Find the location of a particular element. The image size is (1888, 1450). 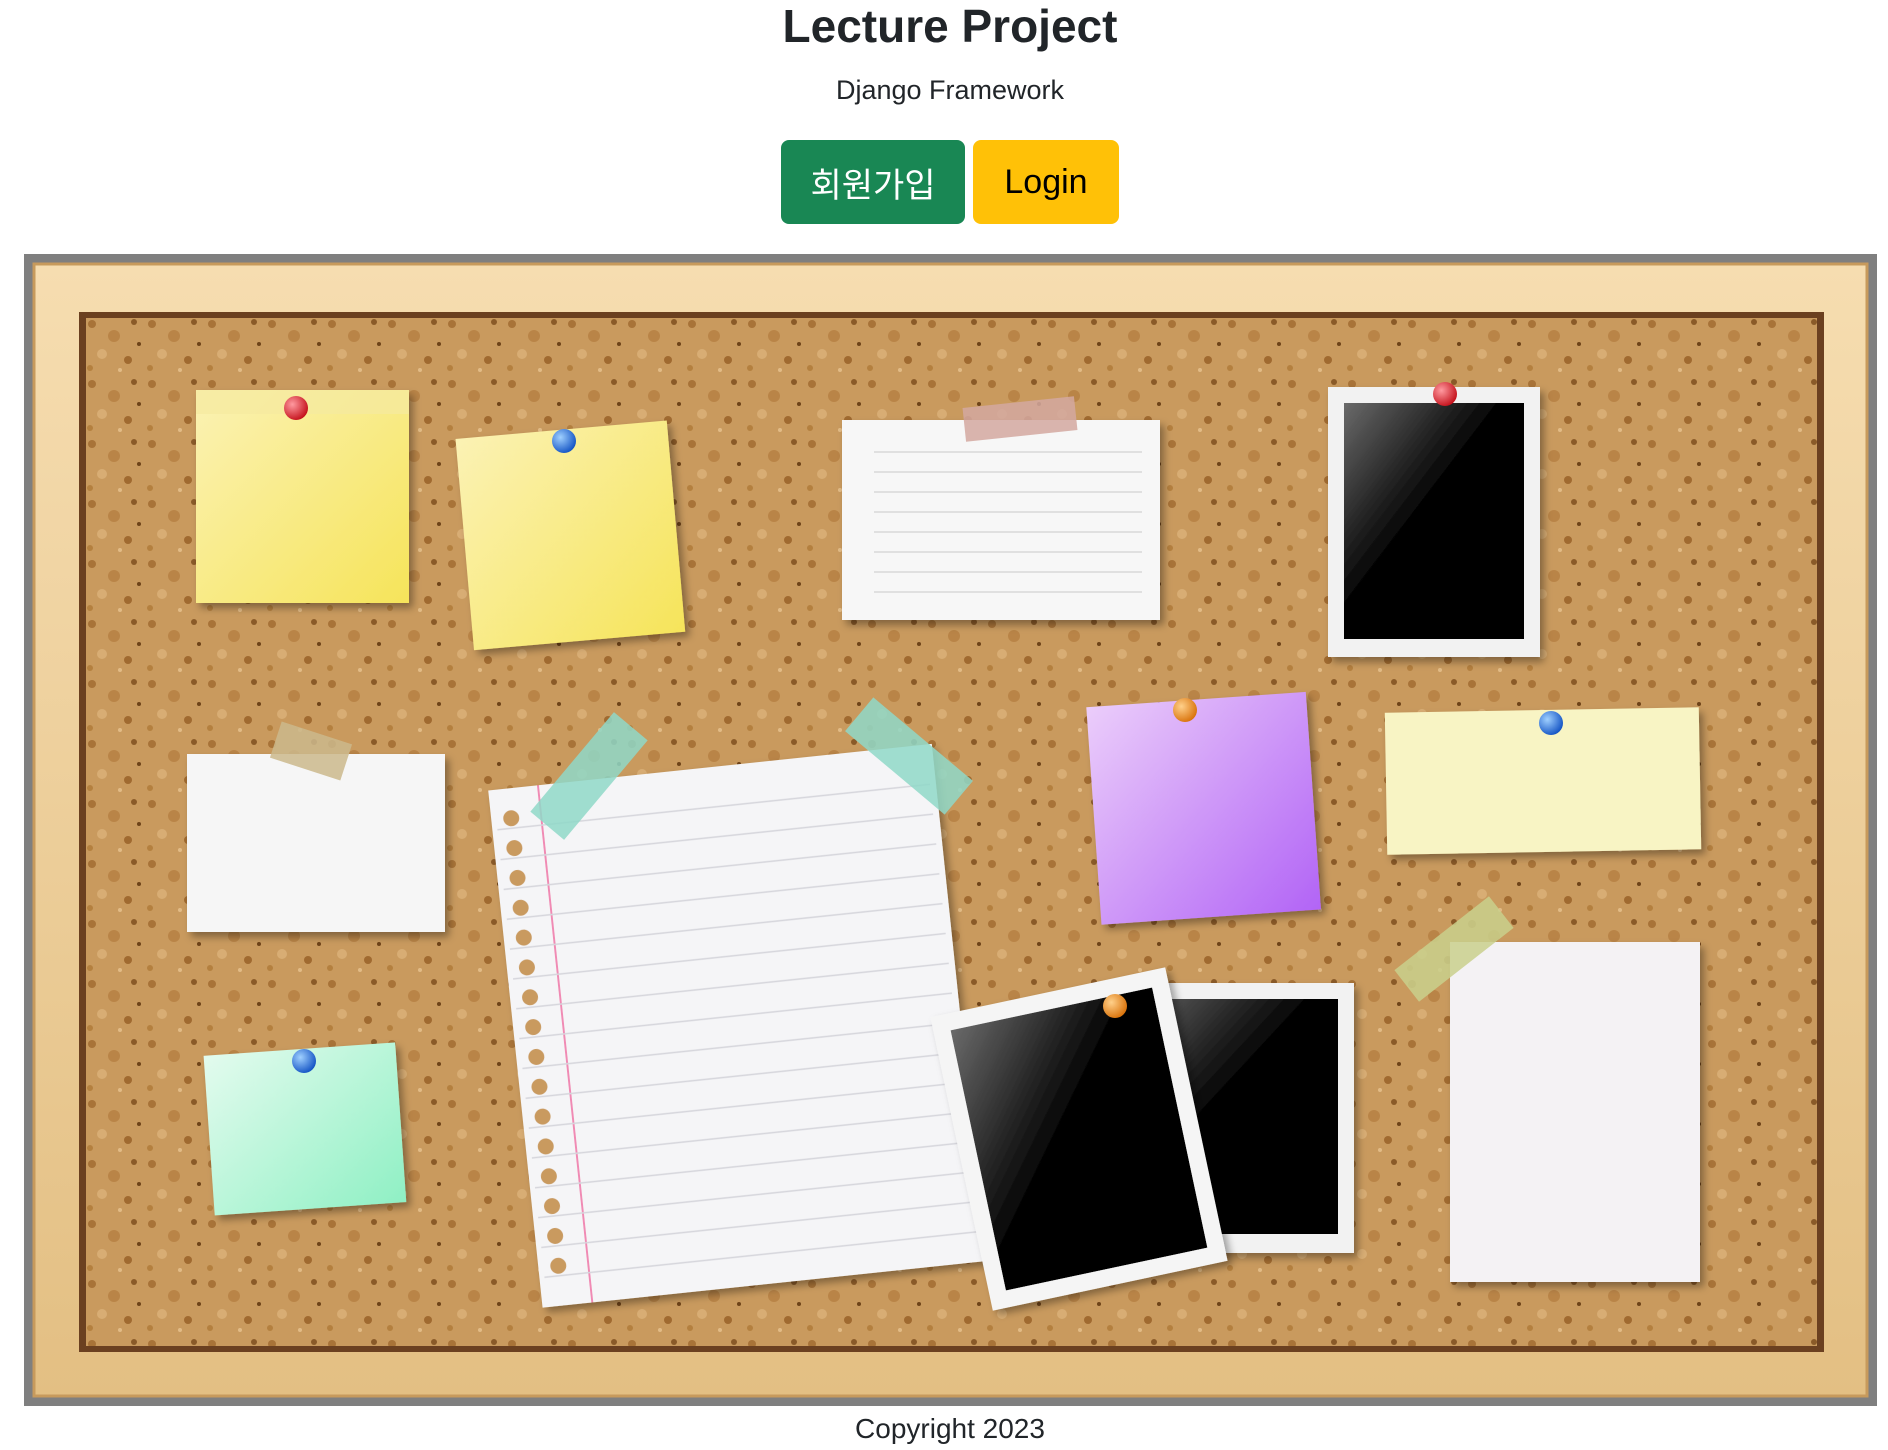

polaroid-photo is located at coordinates (1434, 522).